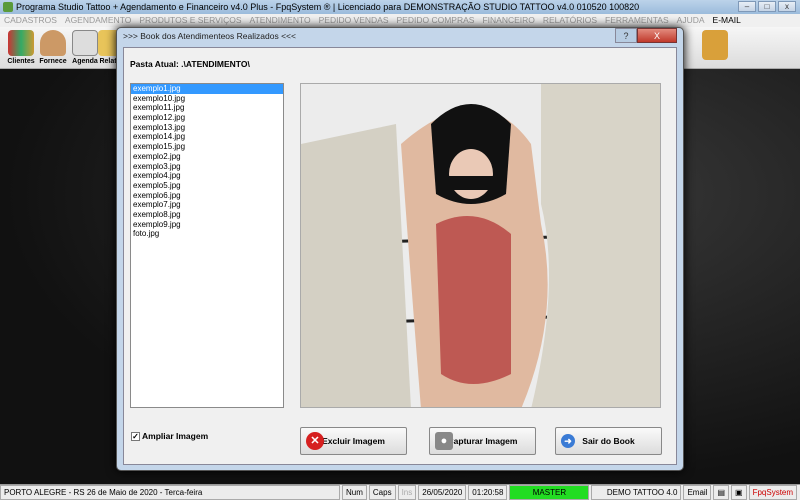 This screenshot has width=800, height=500. Describe the element at coordinates (715, 45) in the screenshot. I see `exit-door-icon` at that location.